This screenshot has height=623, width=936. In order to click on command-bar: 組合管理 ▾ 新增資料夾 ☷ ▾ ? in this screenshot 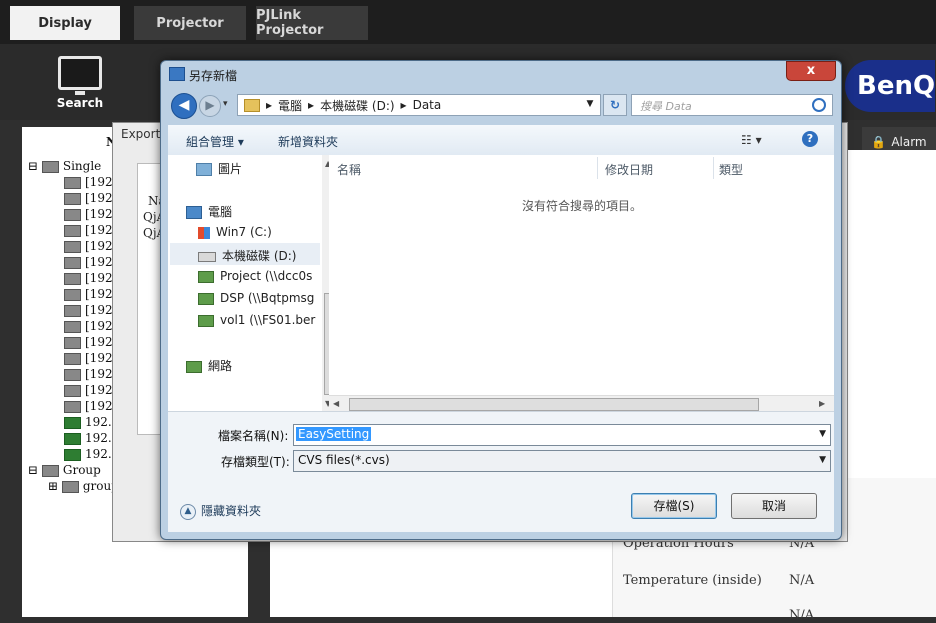, I will do `click(501, 140)`.